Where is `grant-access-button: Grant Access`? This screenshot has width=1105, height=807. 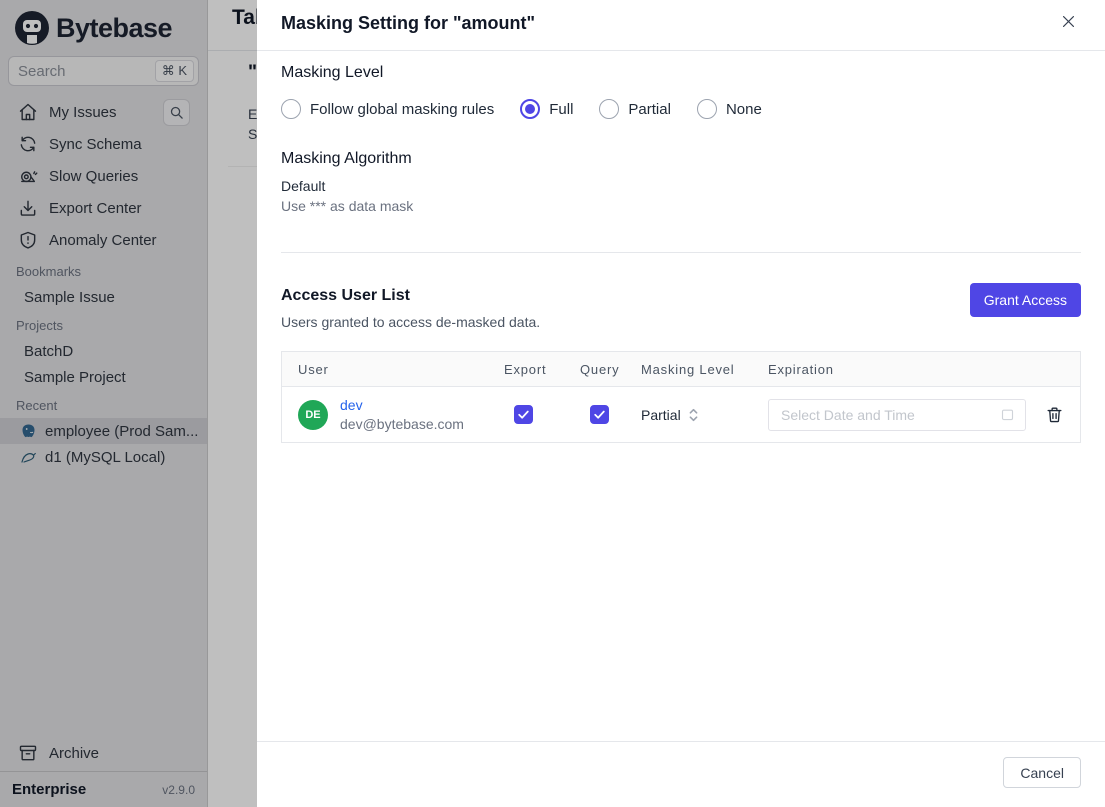 grant-access-button: Grant Access is located at coordinates (1025, 300).